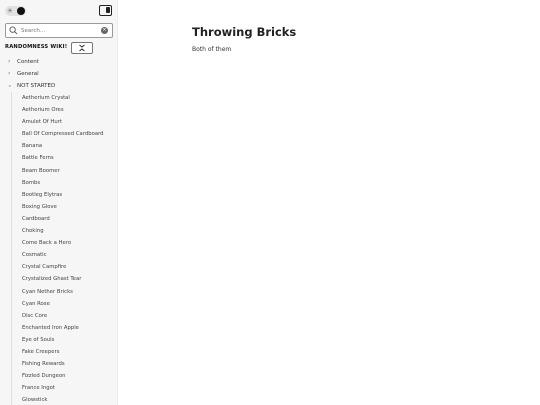 The image size is (540, 405). I want to click on search-icon, so click(13, 30).